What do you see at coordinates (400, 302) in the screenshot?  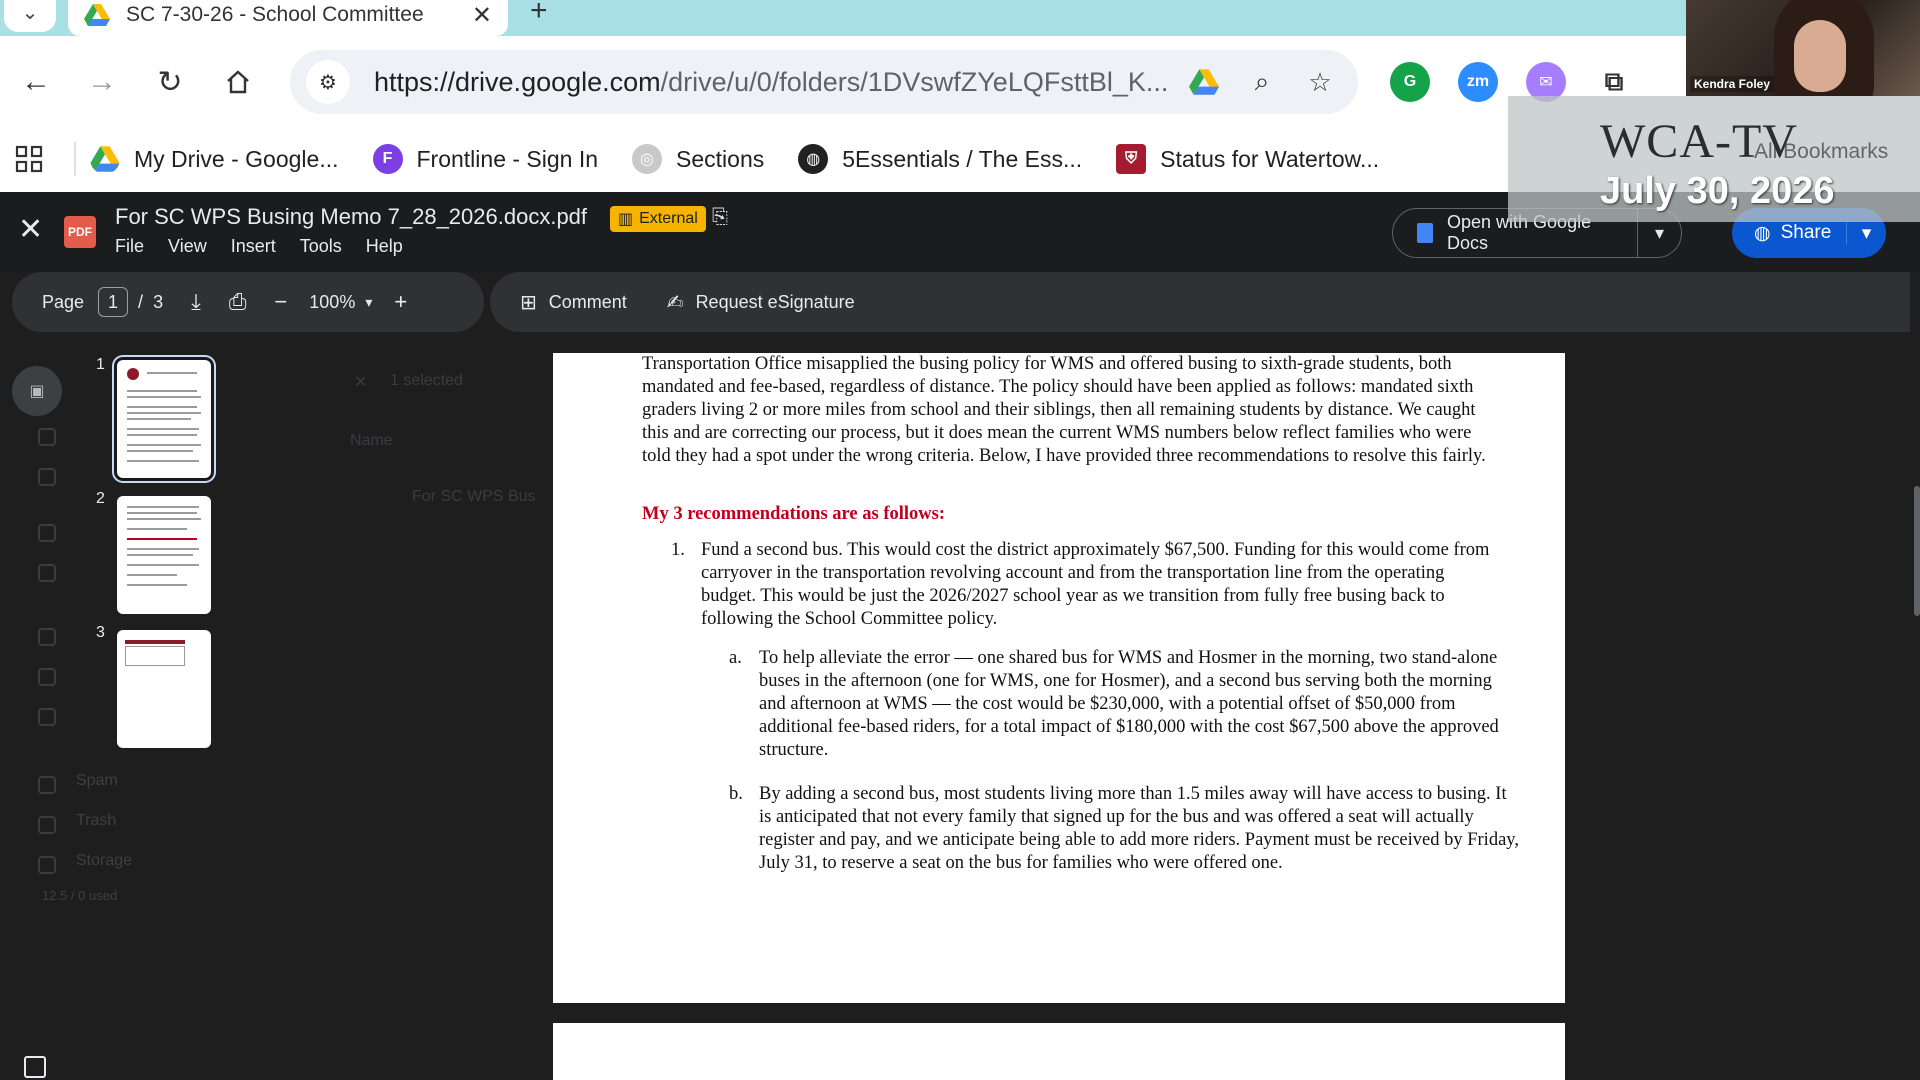 I see `zoom-in-icon: +` at bounding box center [400, 302].